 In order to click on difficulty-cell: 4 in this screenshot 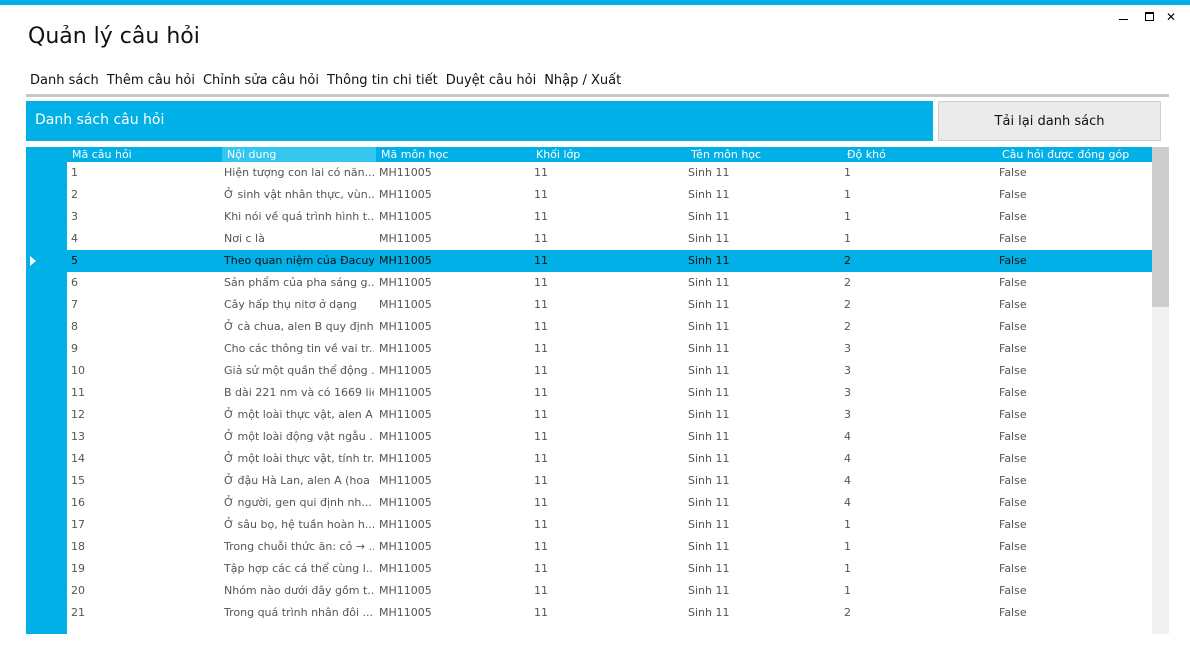, I will do `click(847, 502)`.